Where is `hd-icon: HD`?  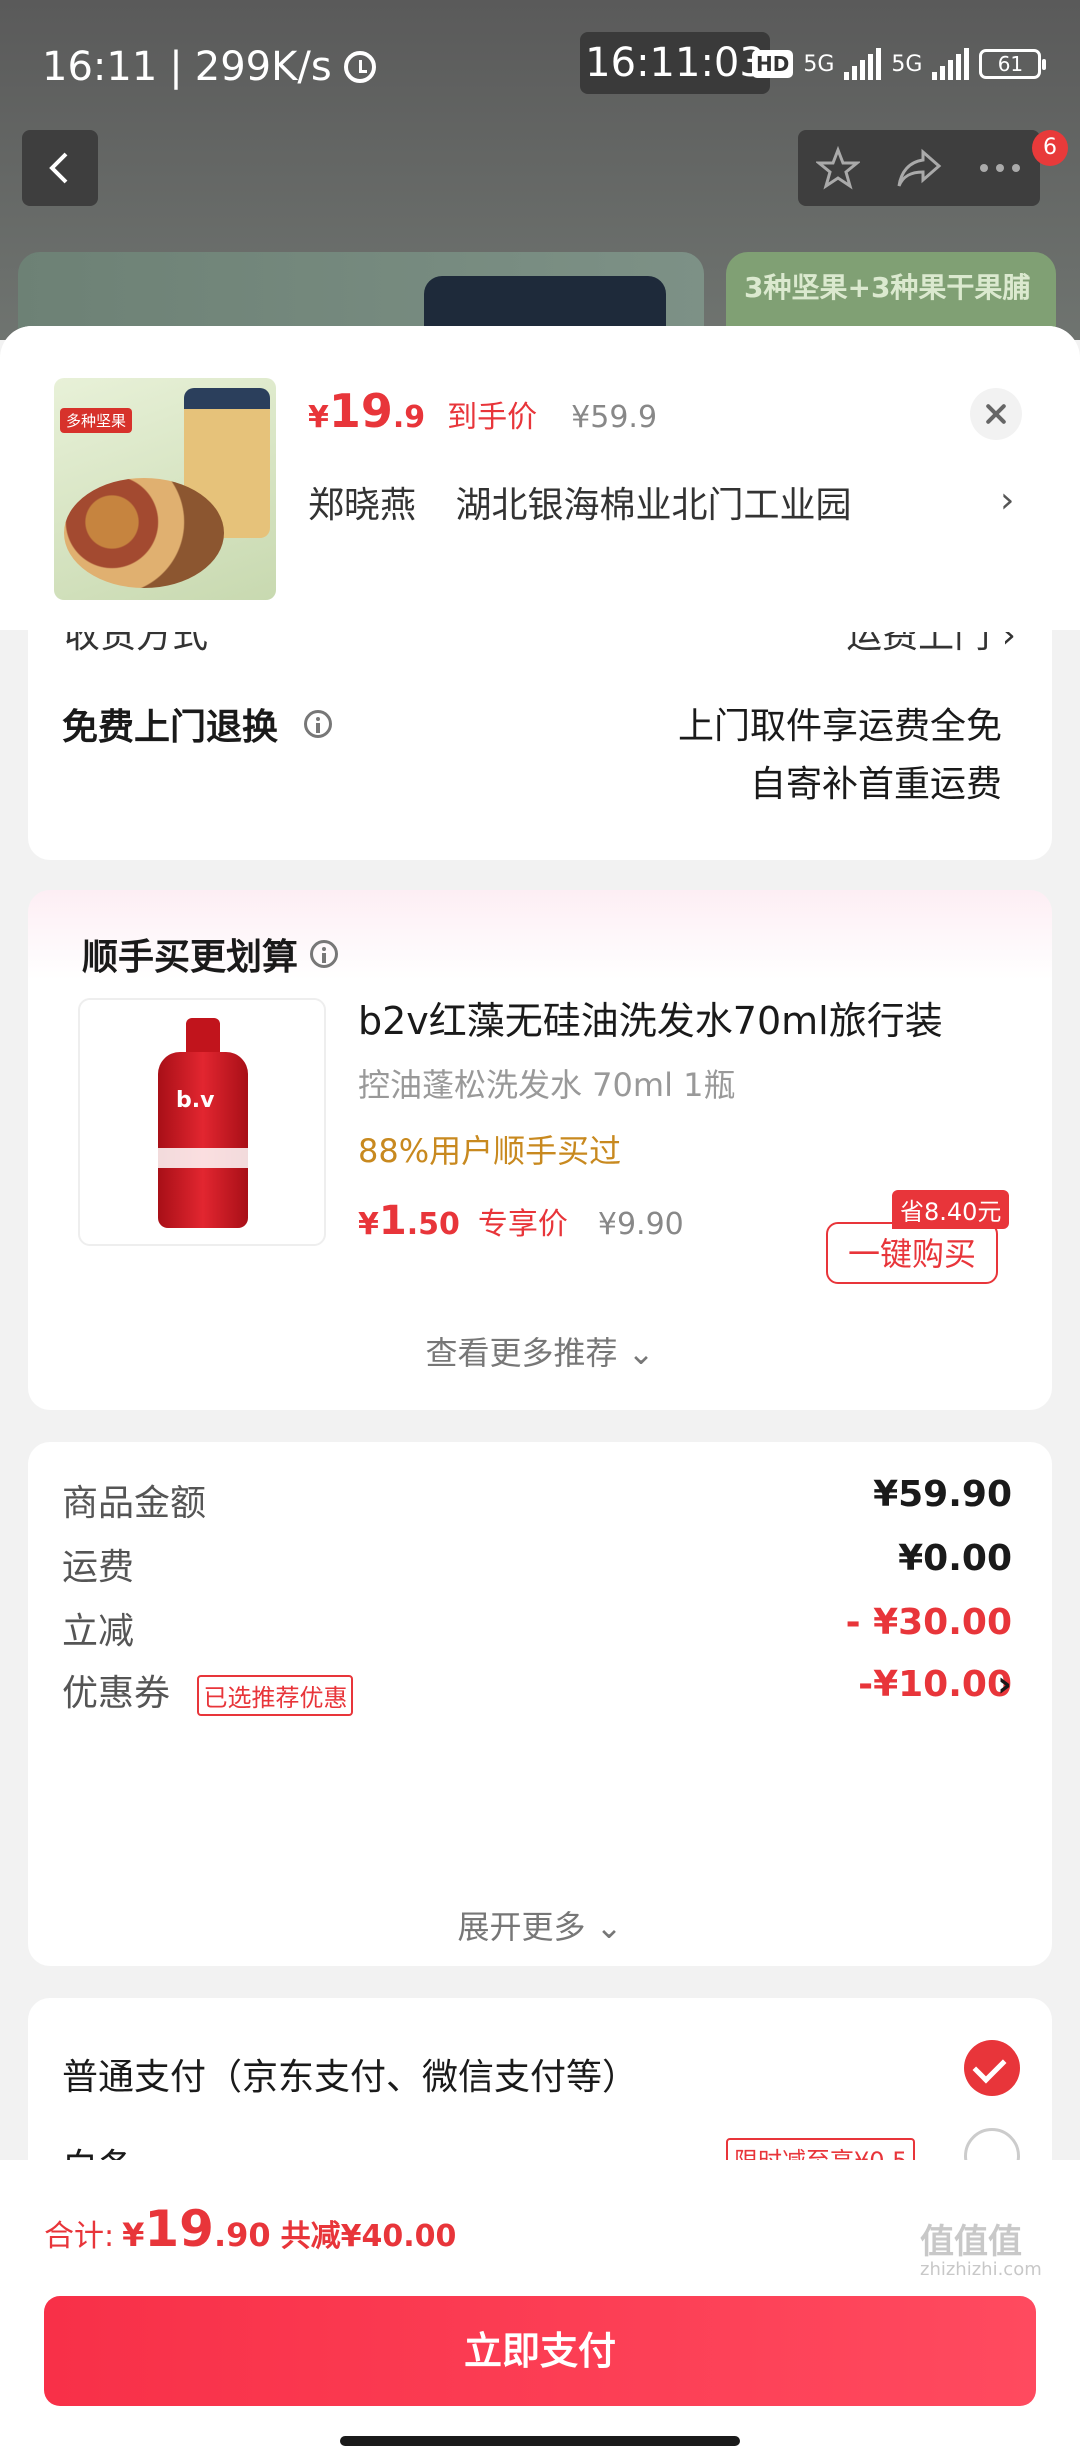
hd-icon: HD is located at coordinates (773, 64).